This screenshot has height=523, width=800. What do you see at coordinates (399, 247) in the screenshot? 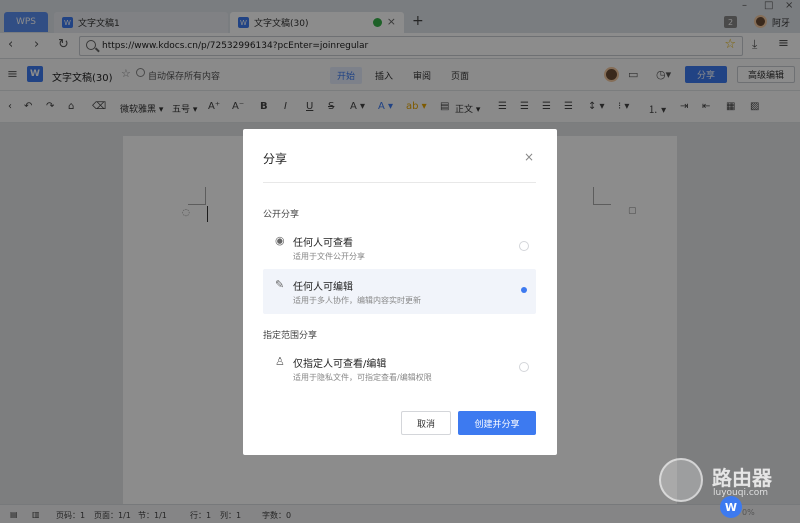
I see `option-anyone-view: ◉ 任何人可查看 适用于文件公开分享` at bounding box center [399, 247].